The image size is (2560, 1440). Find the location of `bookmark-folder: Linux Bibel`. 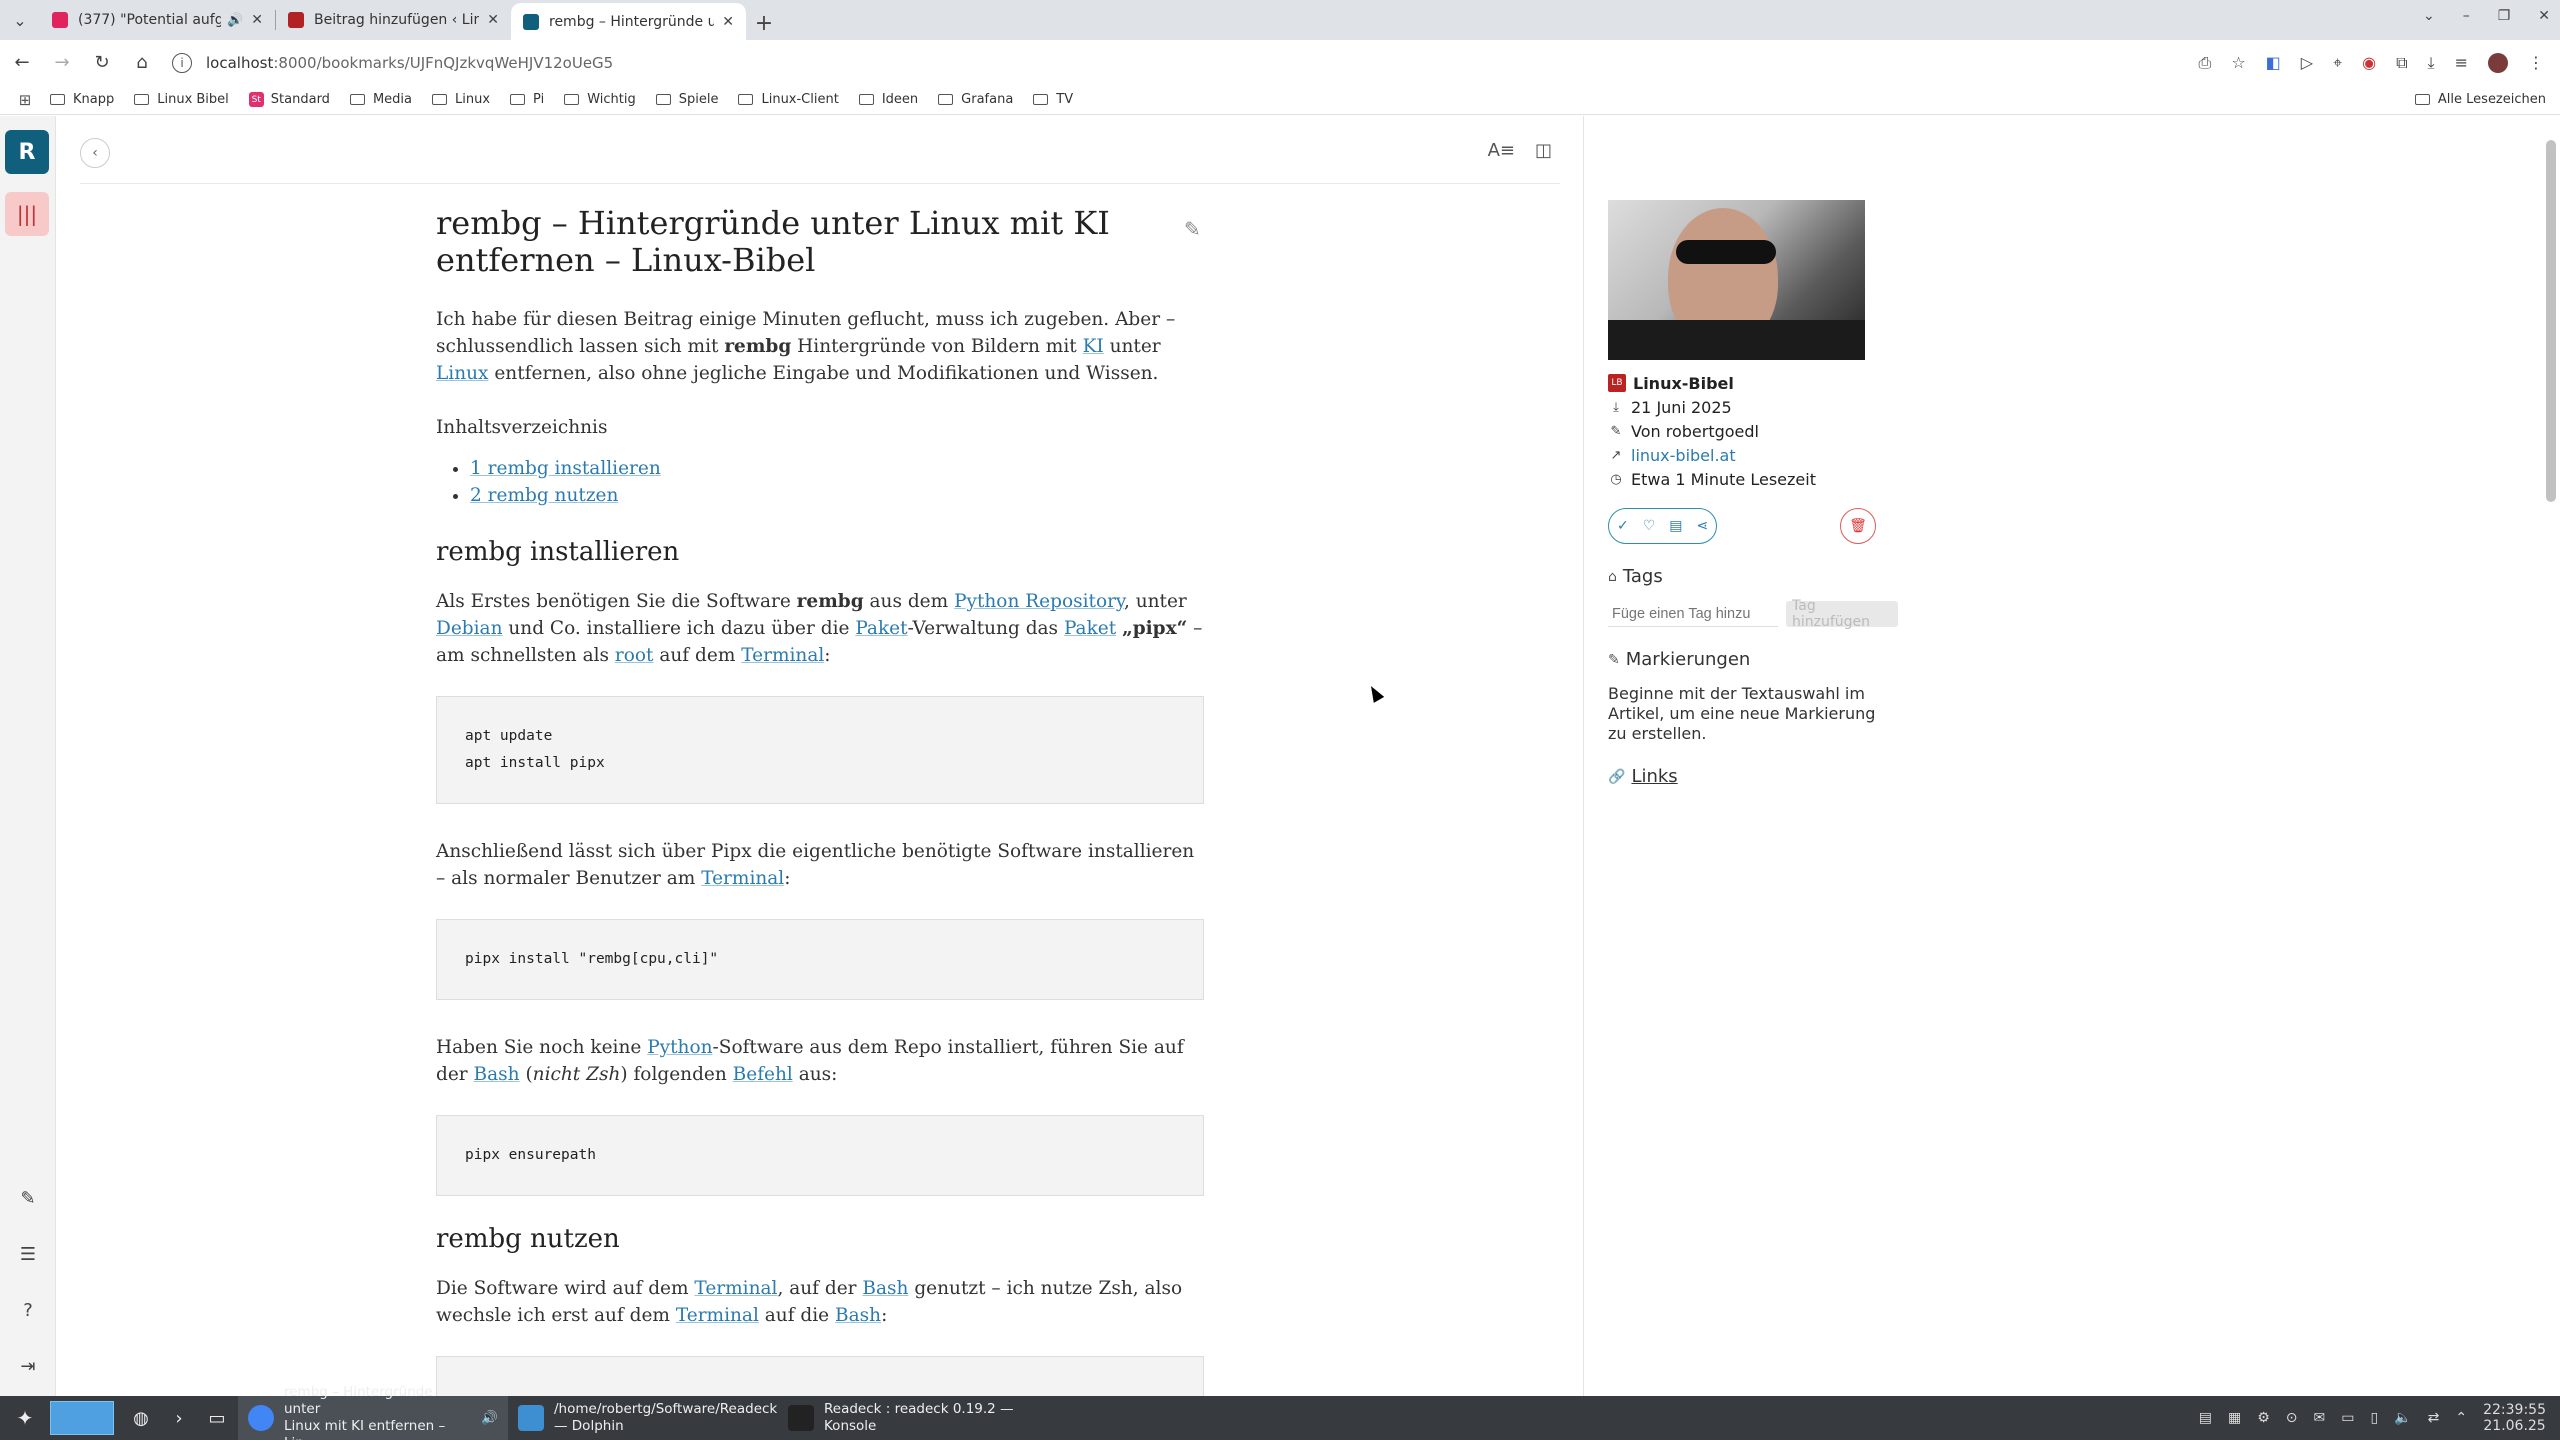

bookmark-folder: Linux Bibel is located at coordinates (181, 99).